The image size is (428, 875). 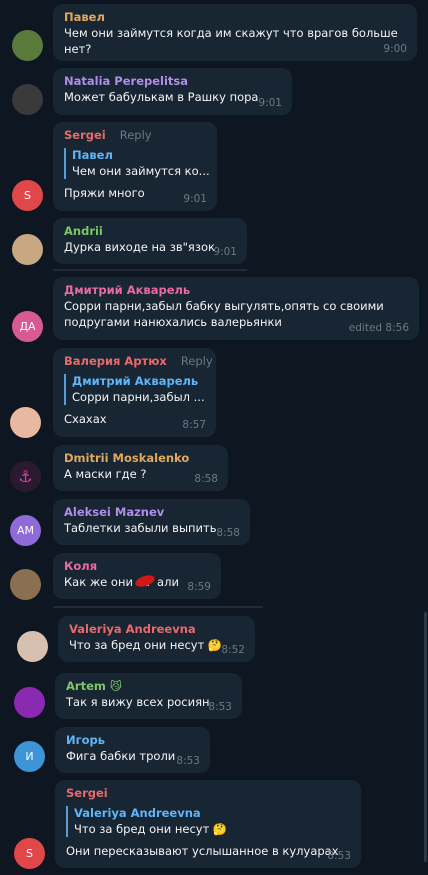 What do you see at coordinates (137, 813) in the screenshot?
I see `quote-sender: Valeriya Andreevna` at bounding box center [137, 813].